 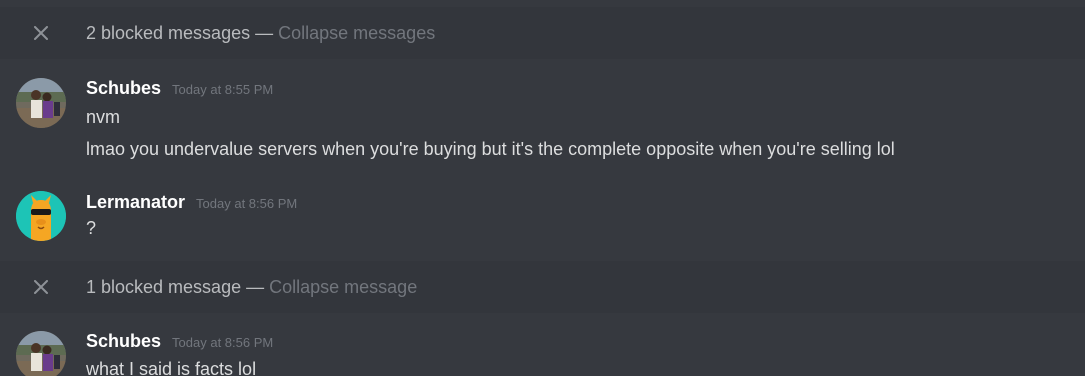 What do you see at coordinates (135, 202) in the screenshot?
I see `username: Lermanator` at bounding box center [135, 202].